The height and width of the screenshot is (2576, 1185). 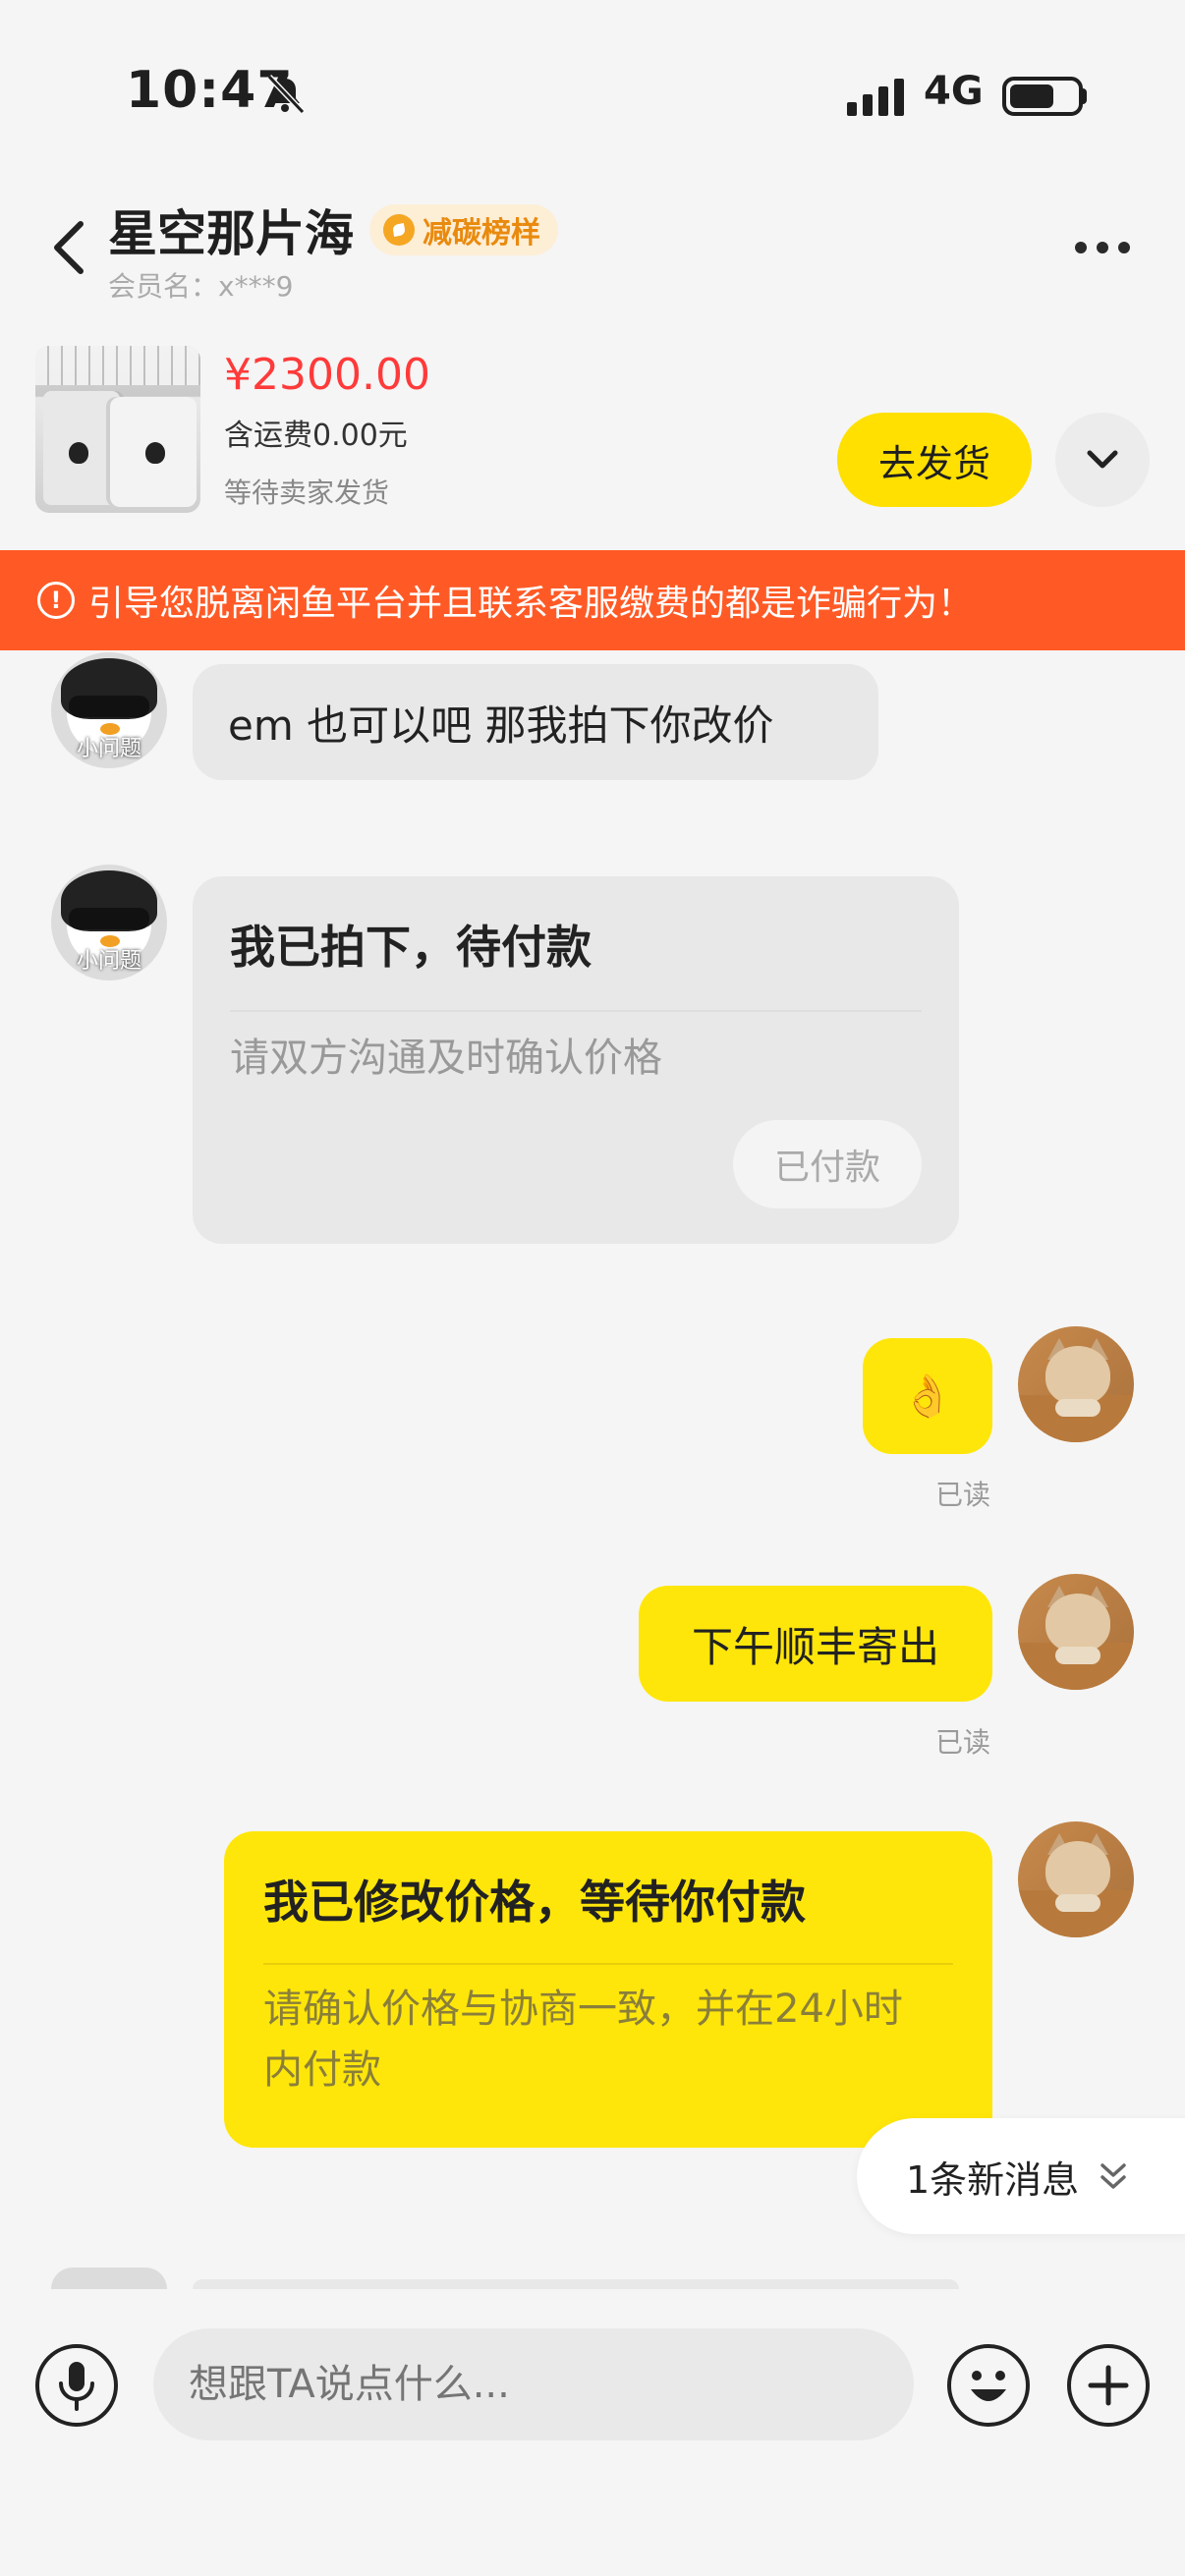 I want to click on order-status: 等待卖家发货, so click(x=307, y=492).